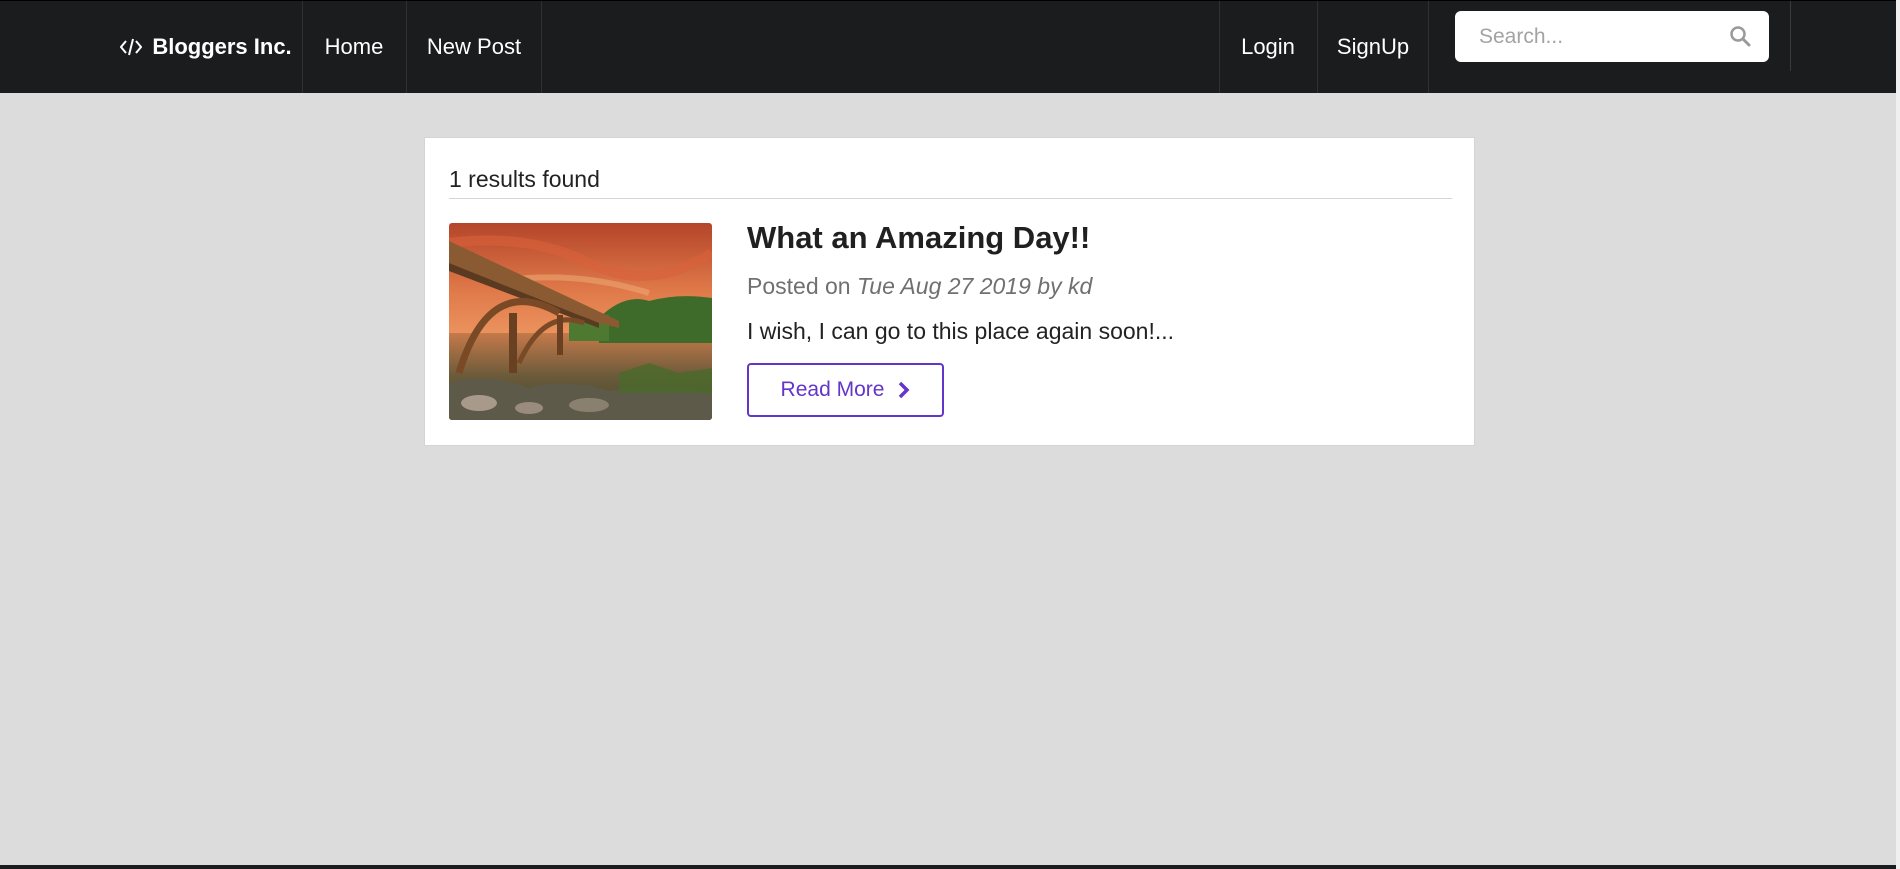  I want to click on post-thumbnail, so click(580, 321).